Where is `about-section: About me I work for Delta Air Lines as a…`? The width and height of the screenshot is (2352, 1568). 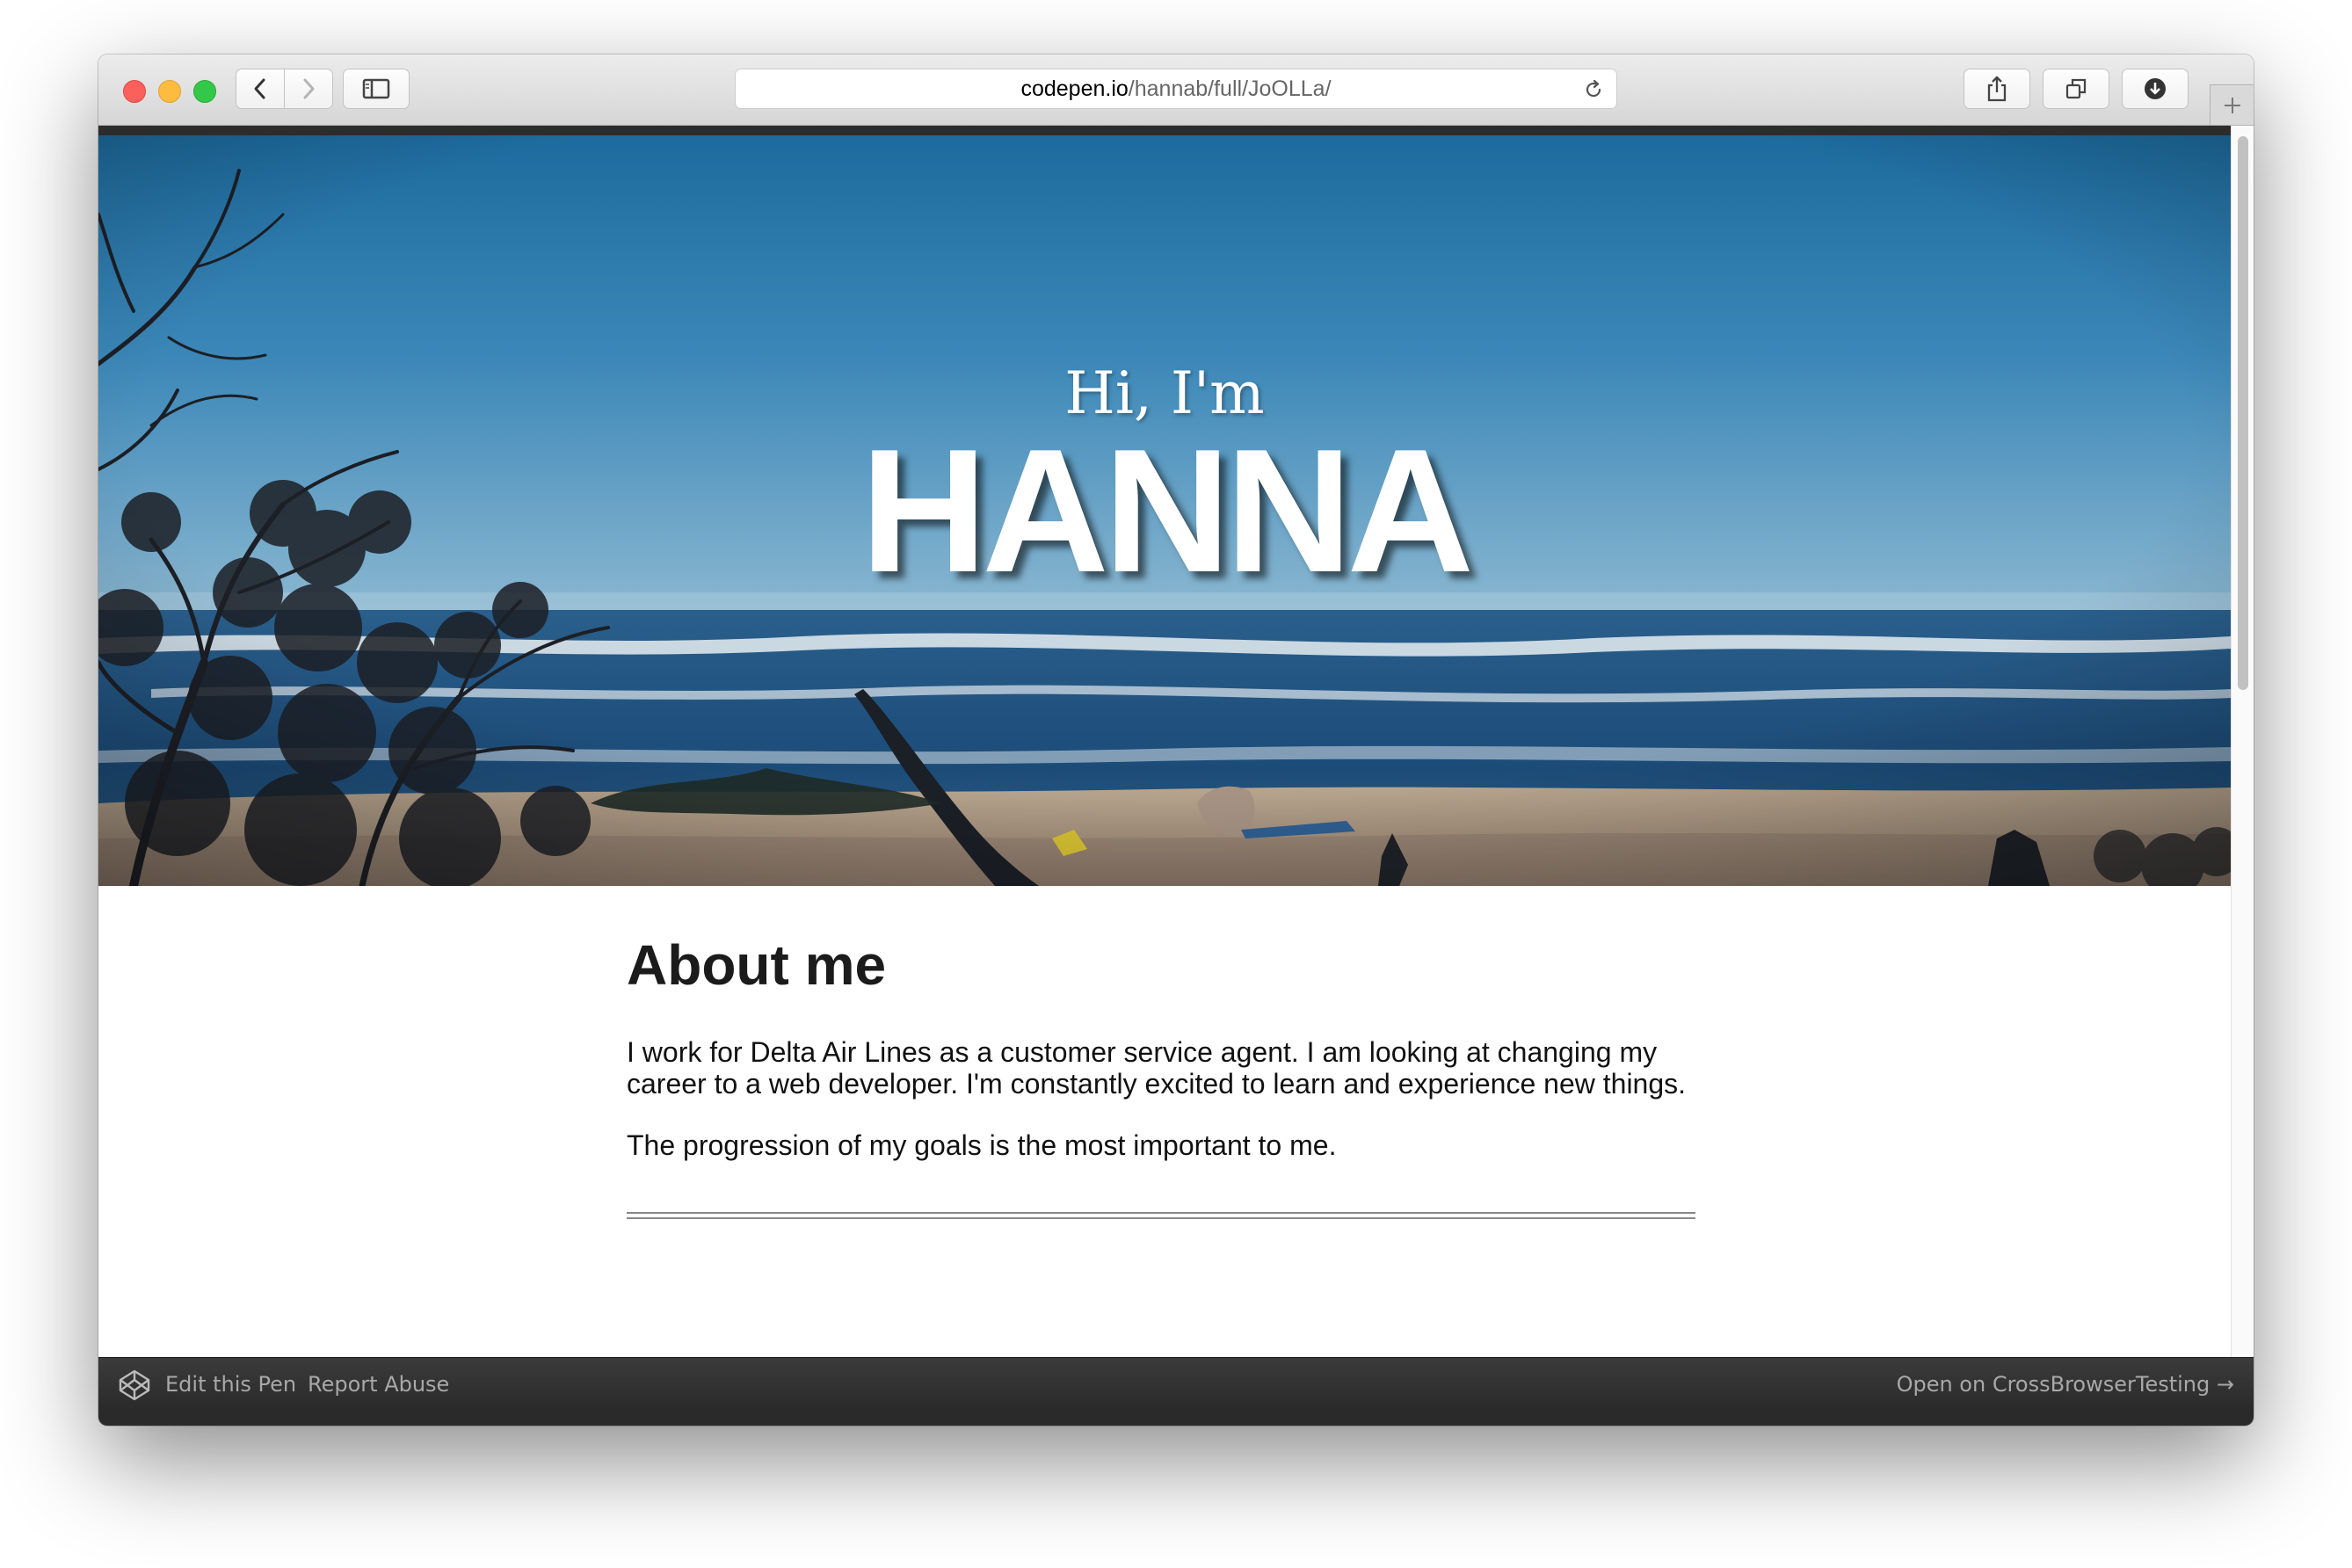 about-section: About me I work for Delta Air Lines as a… is located at coordinates (1163, 1076).